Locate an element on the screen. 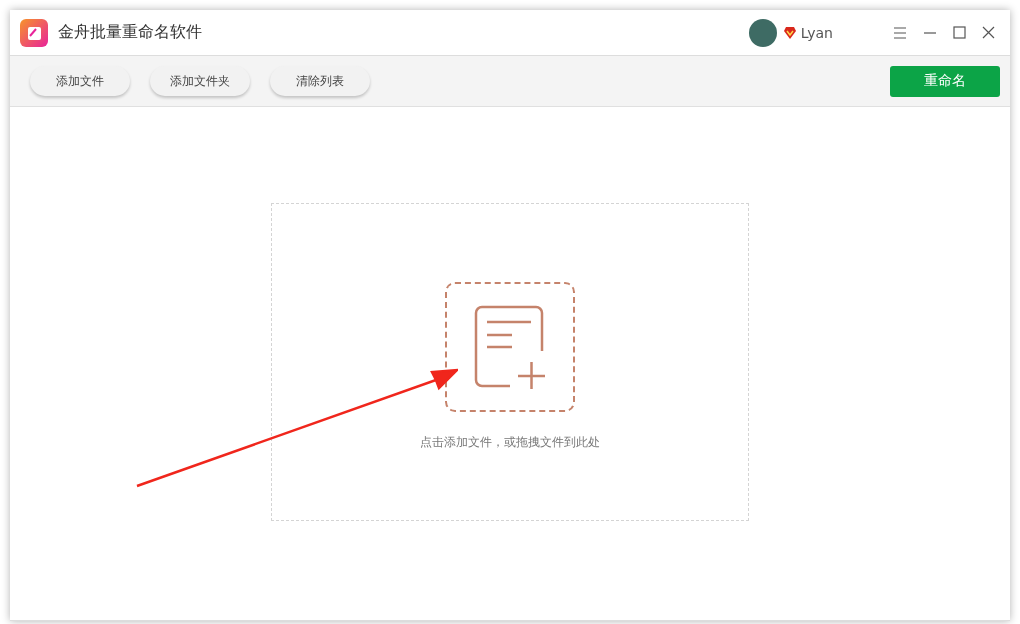 The image size is (1020, 624). maximize-icon is located at coordinates (959, 32).